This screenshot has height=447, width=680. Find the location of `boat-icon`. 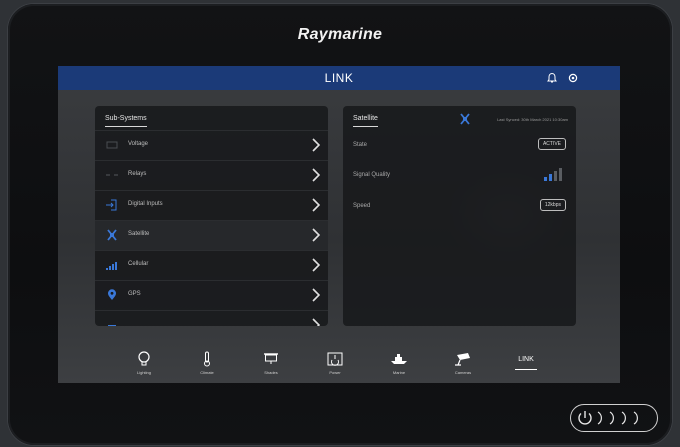

boat-icon is located at coordinates (399, 359).